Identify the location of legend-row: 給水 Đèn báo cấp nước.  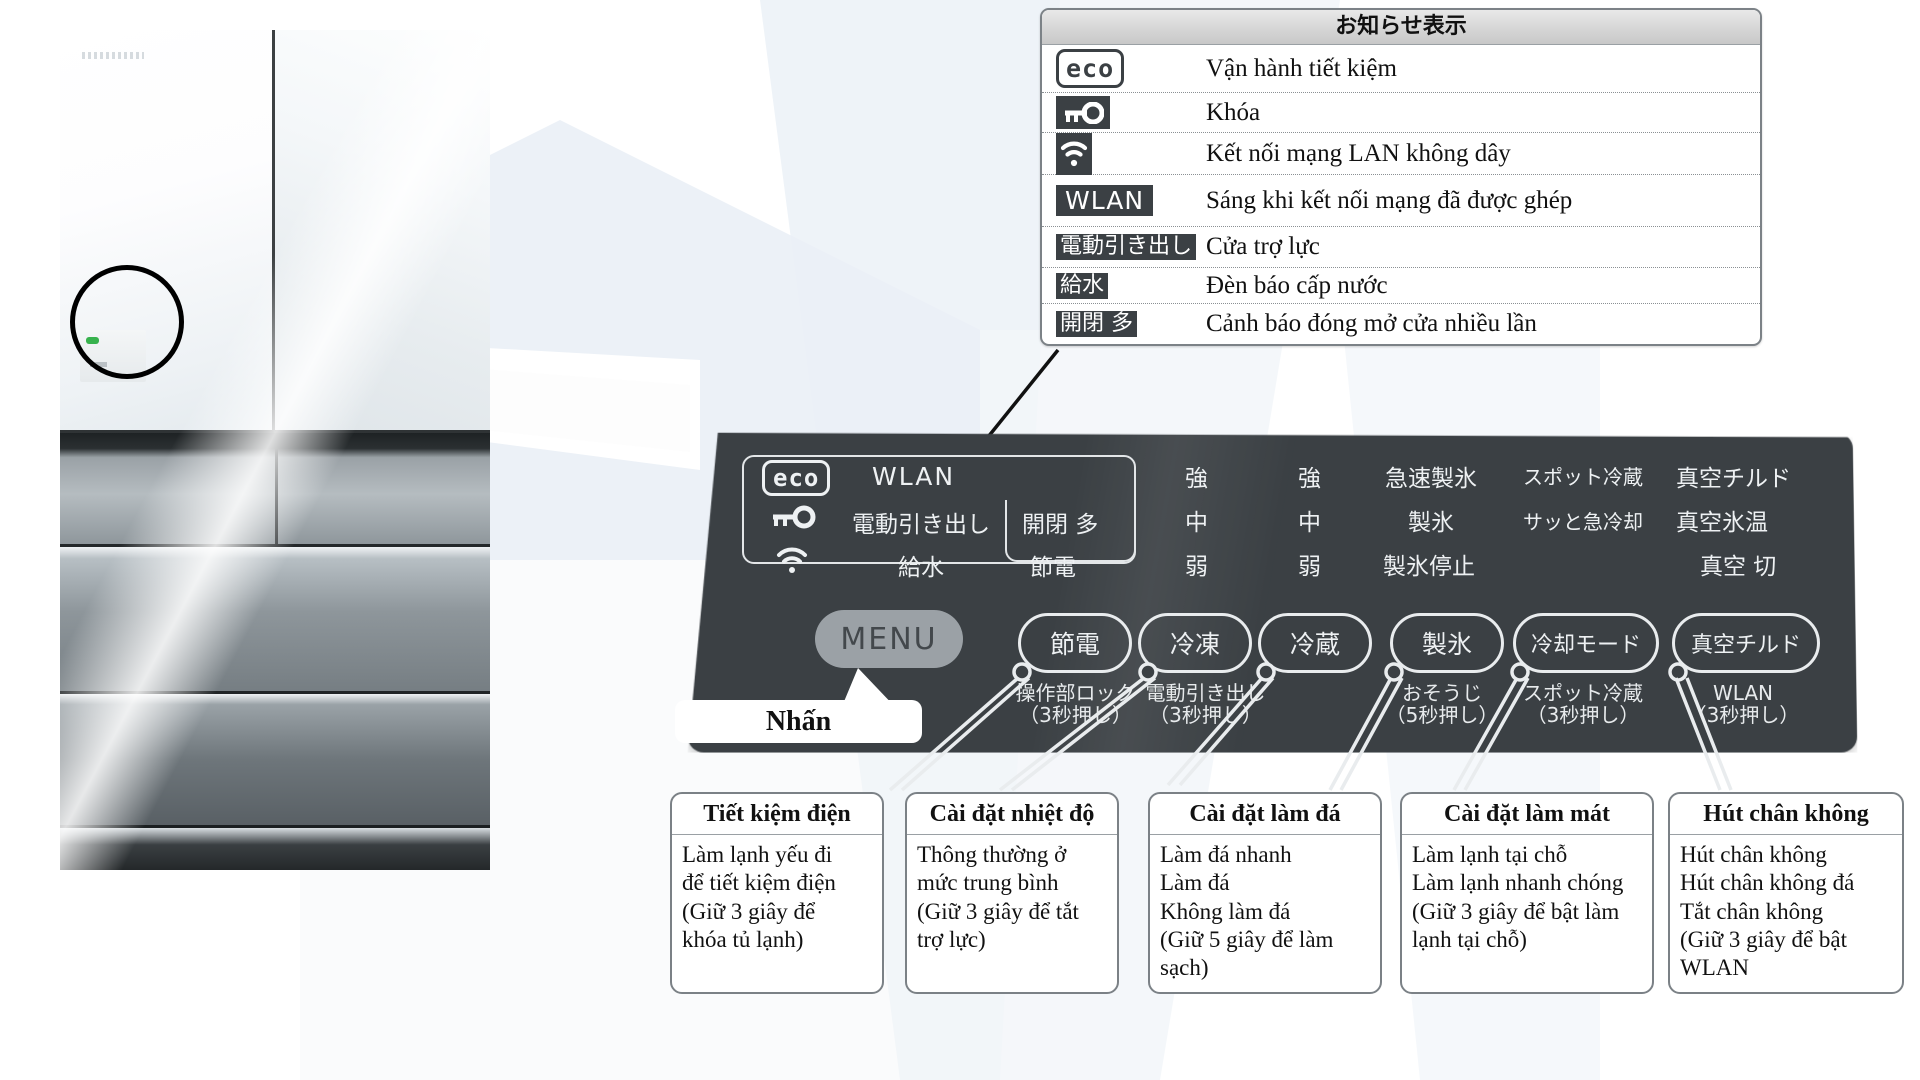
(1401, 286).